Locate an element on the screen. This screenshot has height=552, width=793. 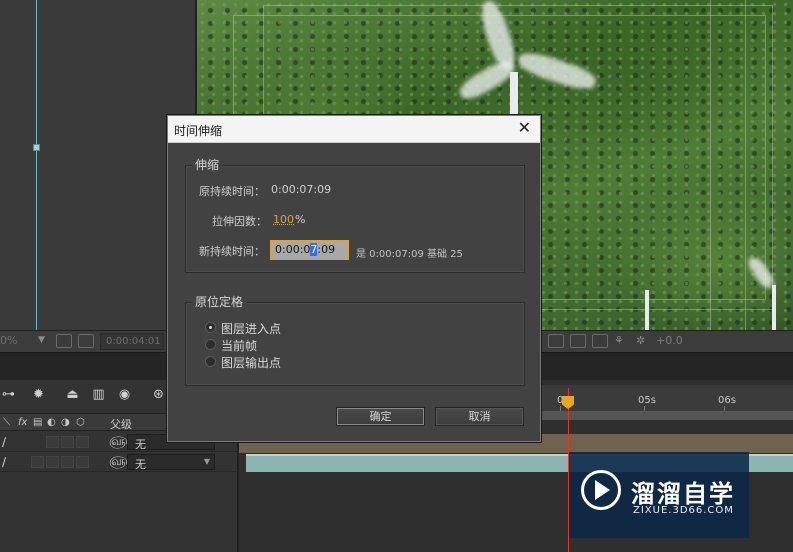
watermark-brand: 溜溜自学 is located at coordinates (683, 494).